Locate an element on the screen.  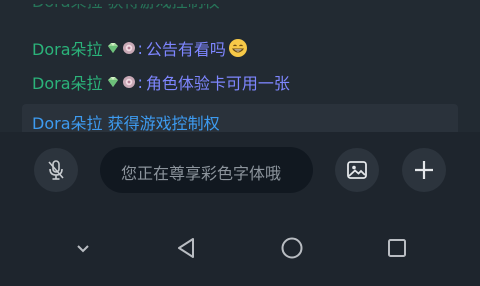
home-button is located at coordinates (292, 248).